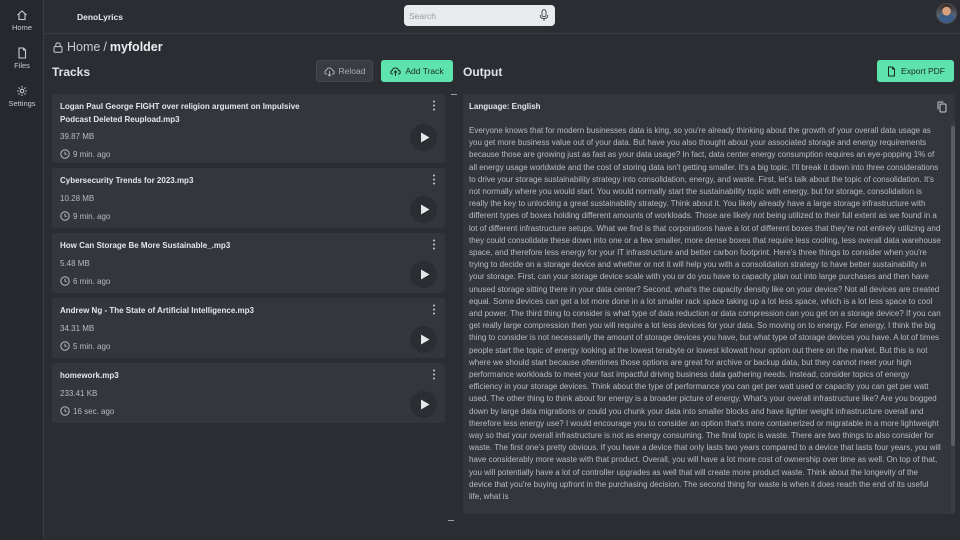 This screenshot has height=540, width=960. I want to click on app-title: DenoLyrics, so click(100, 17).